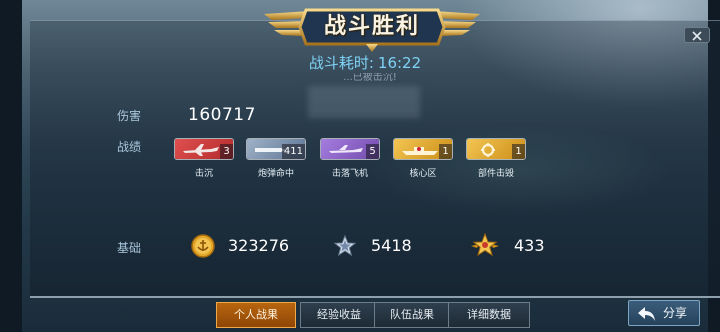 This screenshot has width=720, height=332. I want to click on medal-shell-hits-label: 炮弹命中, so click(275, 174).